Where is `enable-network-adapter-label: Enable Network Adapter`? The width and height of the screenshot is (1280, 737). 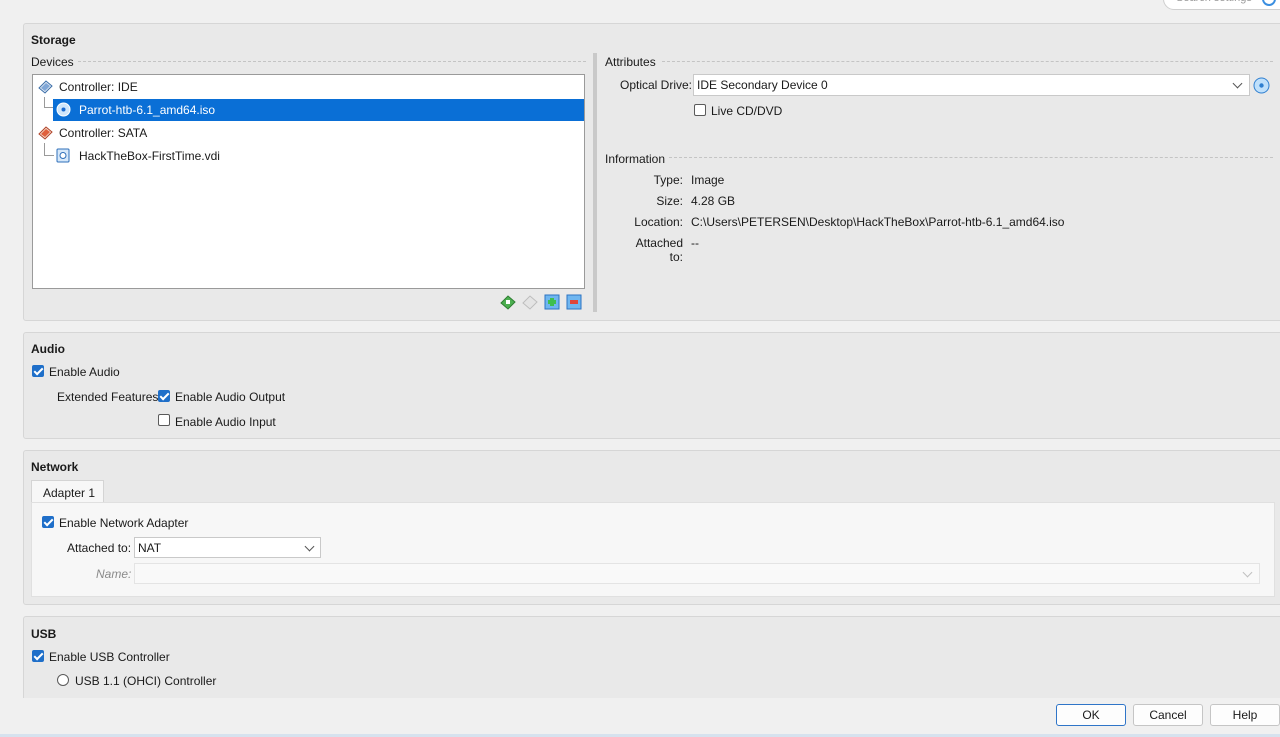 enable-network-adapter-label: Enable Network Adapter is located at coordinates (124, 523).